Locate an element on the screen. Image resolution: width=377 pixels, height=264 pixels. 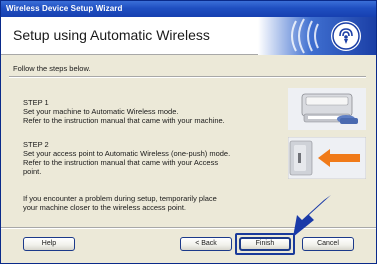
header-banner: Setup using Automatic Wireless is located at coordinates (188, 36).